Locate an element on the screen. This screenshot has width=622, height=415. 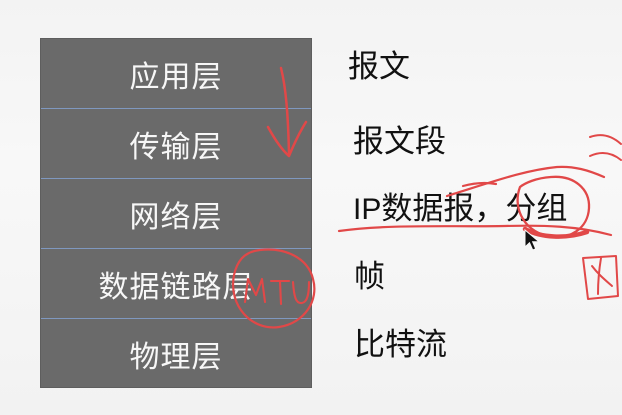
layer-transport-label: 传输层 is located at coordinates (176, 147).